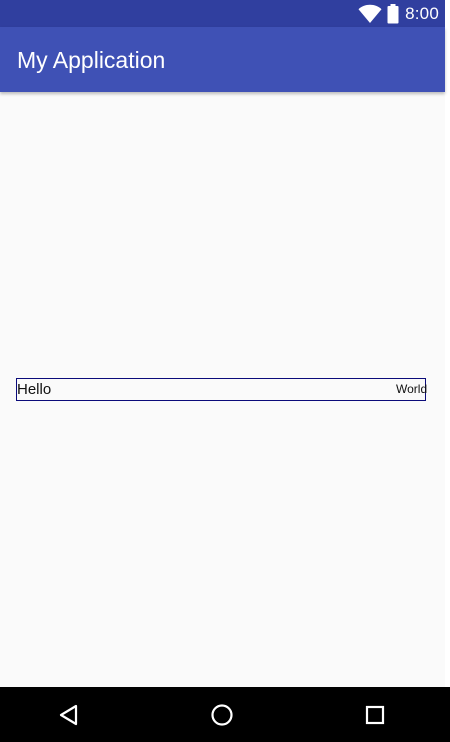  I want to click on home-icon, so click(222, 715).